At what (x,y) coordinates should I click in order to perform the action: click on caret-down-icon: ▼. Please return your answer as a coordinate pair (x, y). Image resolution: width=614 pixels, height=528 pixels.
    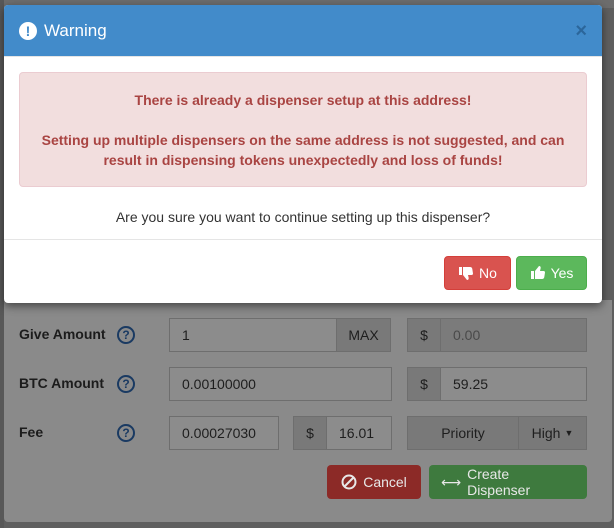
    Looking at the image, I should click on (569, 433).